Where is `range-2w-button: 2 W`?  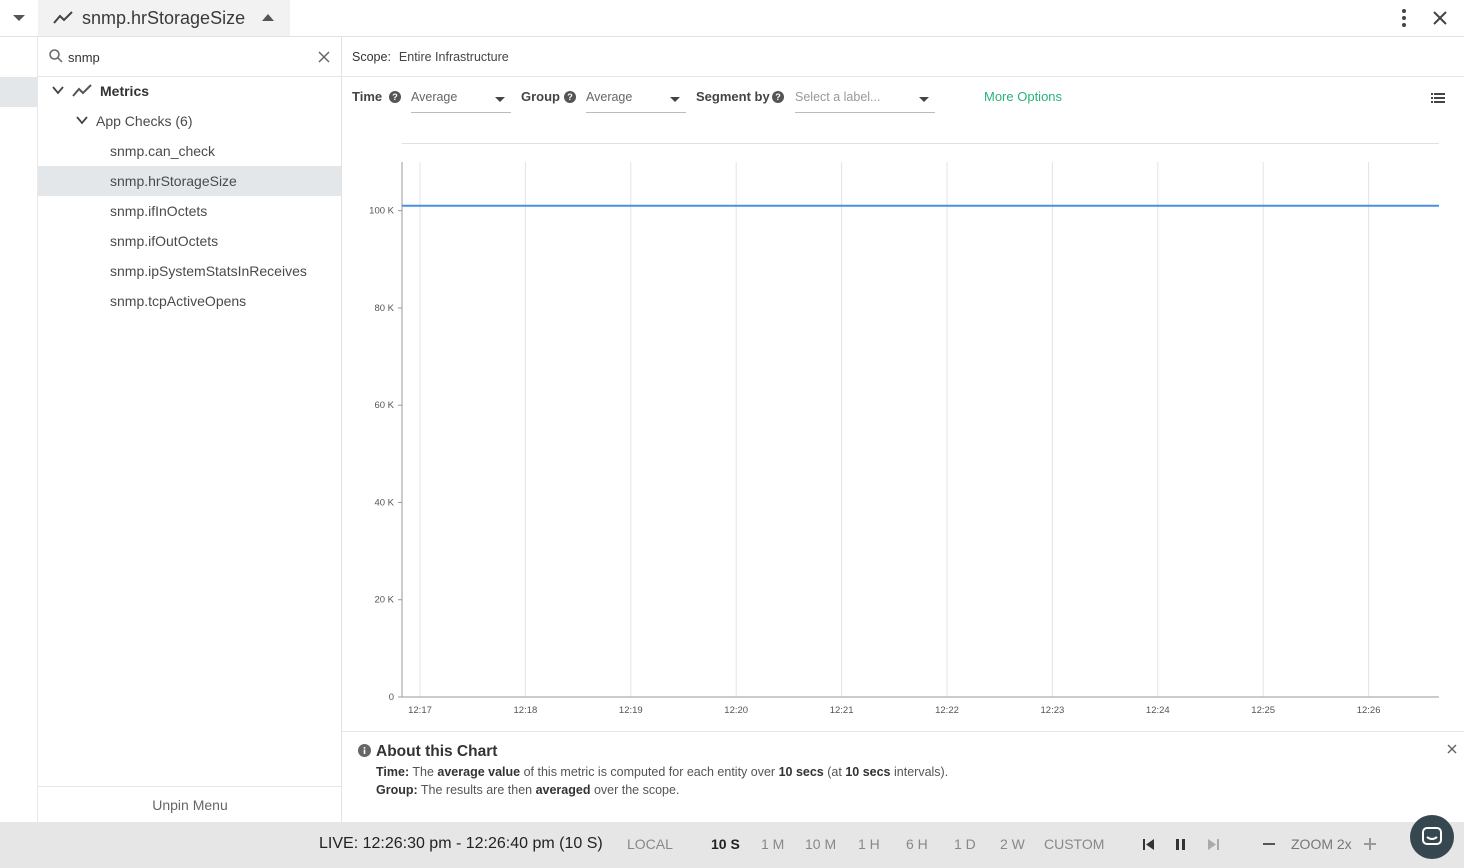 range-2w-button: 2 W is located at coordinates (1012, 844).